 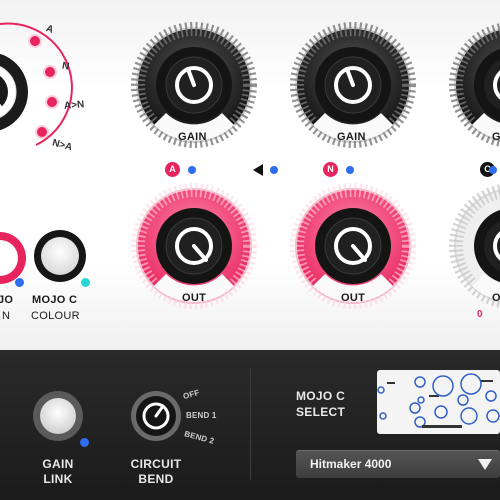 I want to click on mojo-c-colour-button, so click(x=60, y=256).